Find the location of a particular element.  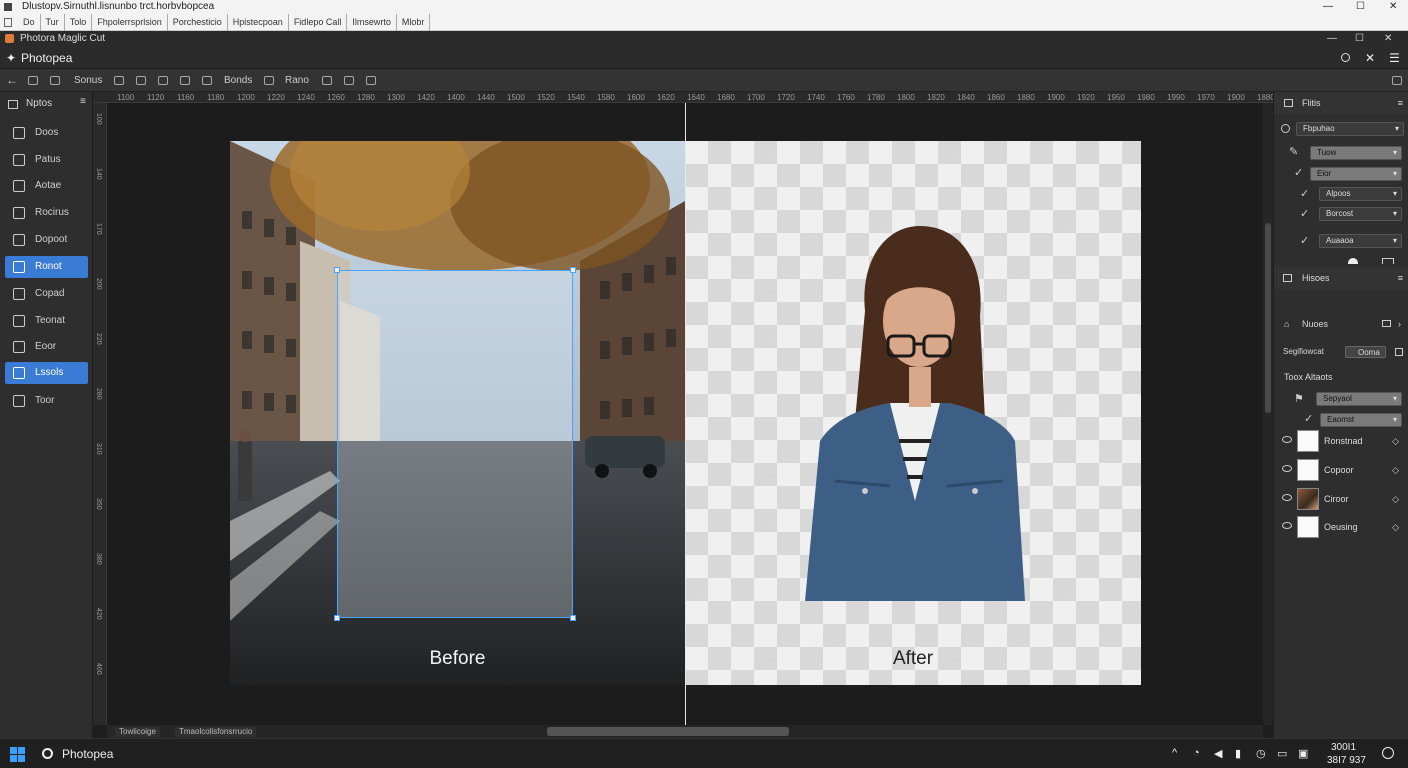

display-icon: ▣ is located at coordinates (1303, 753).